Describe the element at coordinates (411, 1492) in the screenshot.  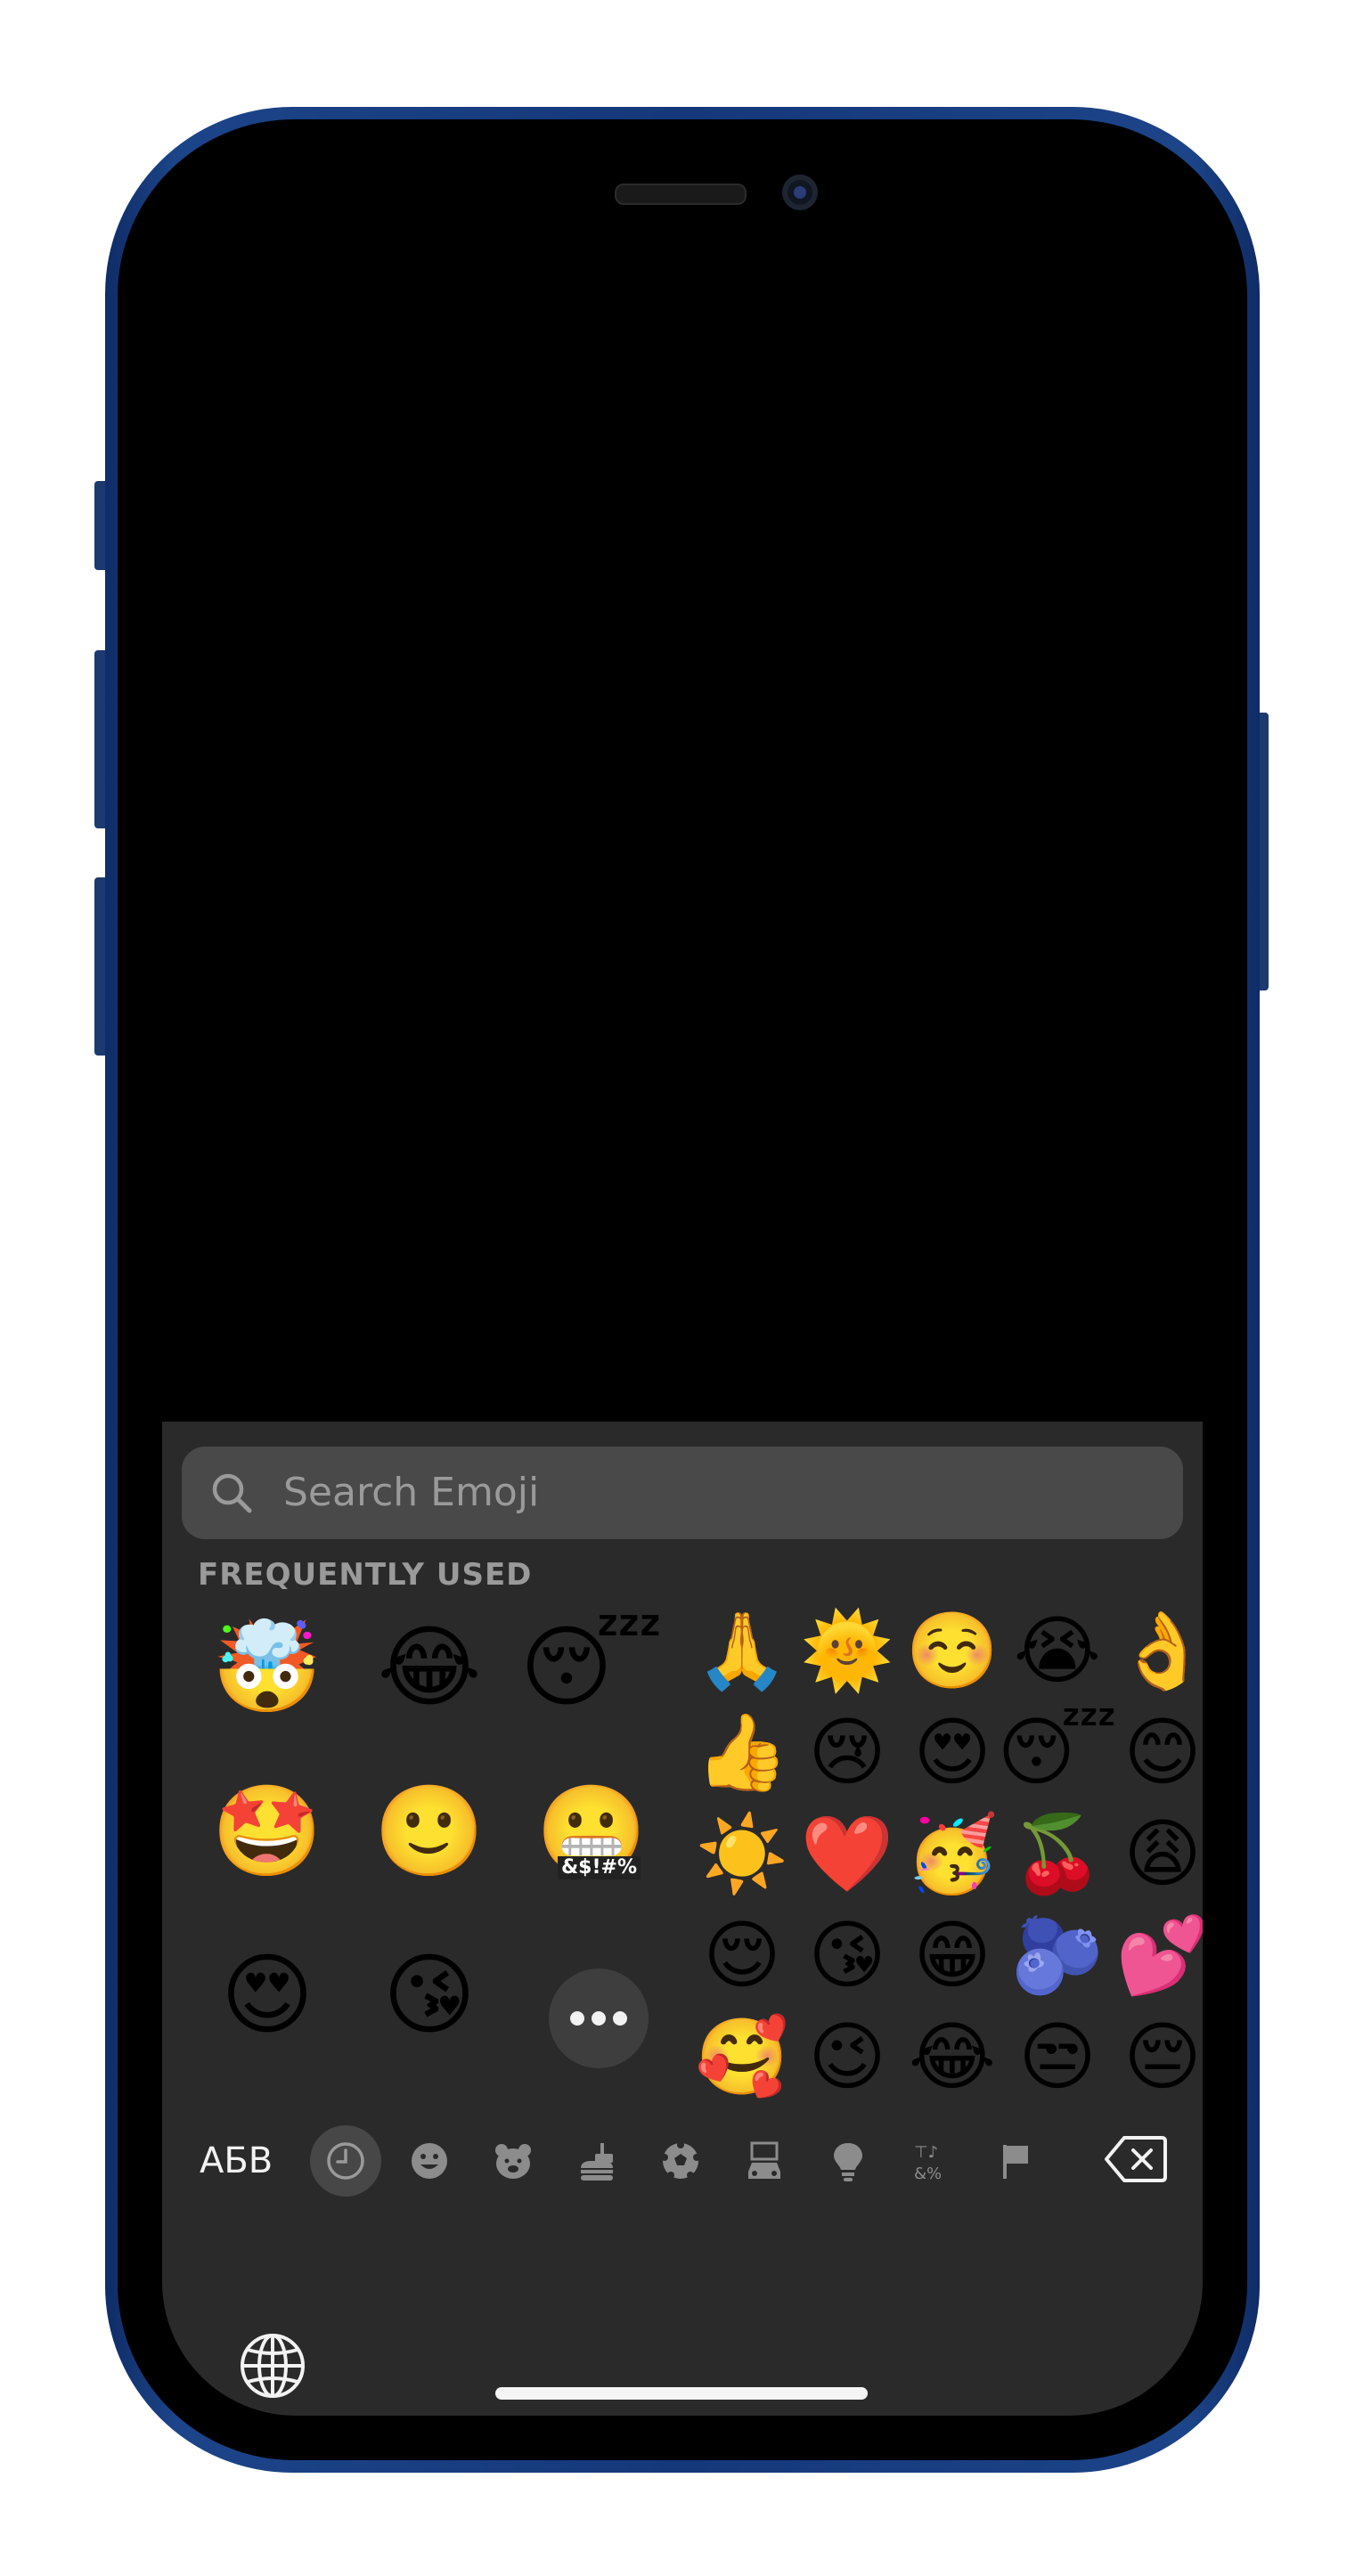
I see `search-placeholder: Search Emoji` at that location.